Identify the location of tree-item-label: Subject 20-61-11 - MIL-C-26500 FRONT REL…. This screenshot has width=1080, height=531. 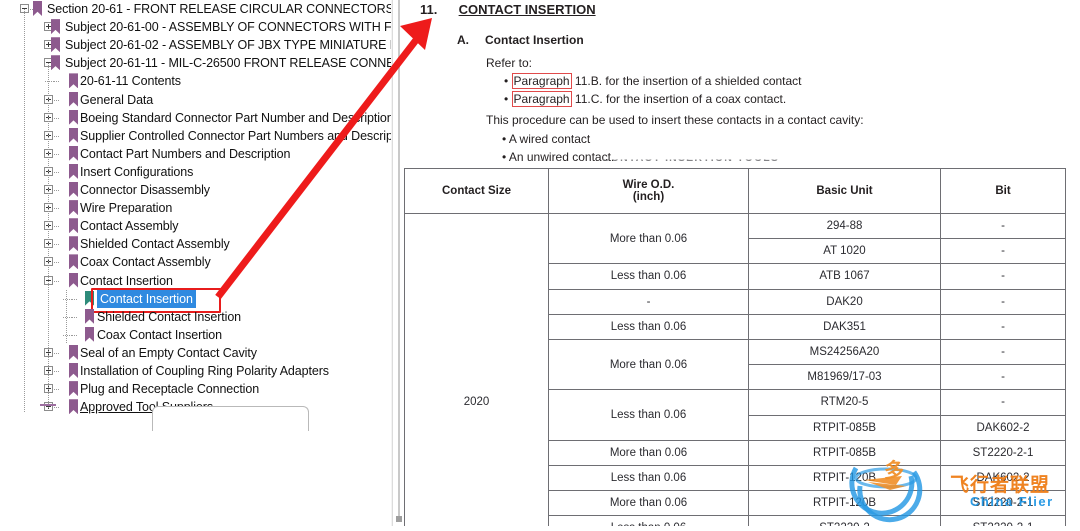
(228, 63).